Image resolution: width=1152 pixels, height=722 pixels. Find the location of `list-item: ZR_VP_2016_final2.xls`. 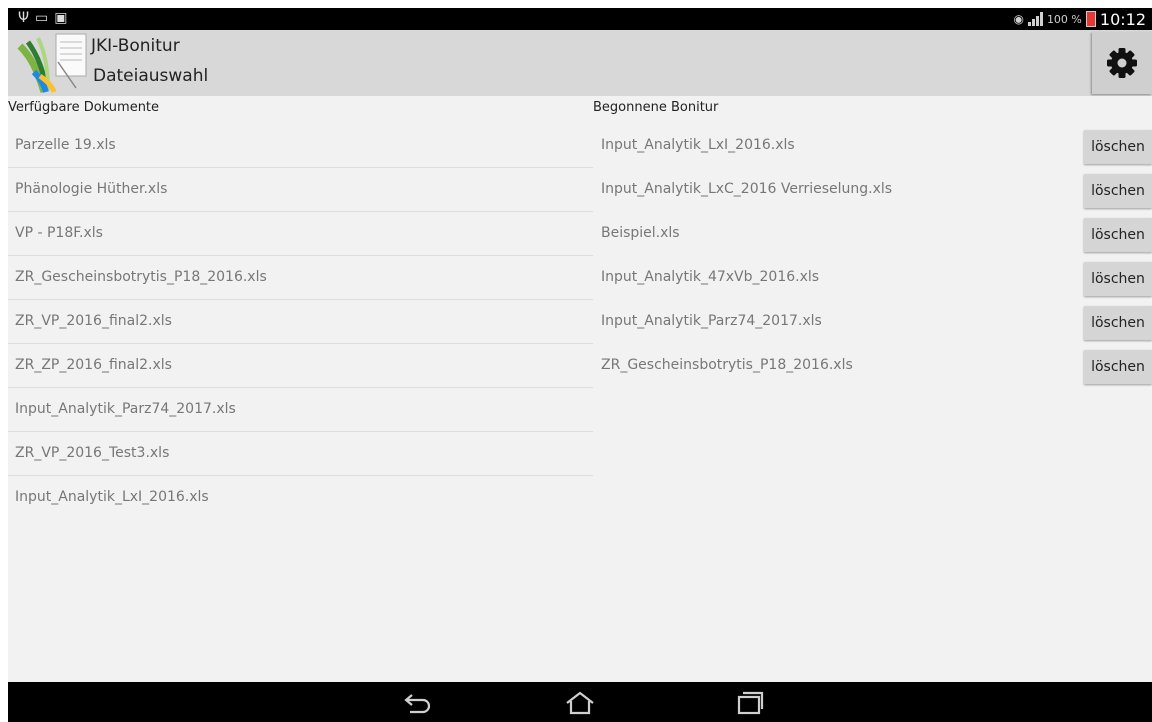

list-item: ZR_VP_2016_final2.xls is located at coordinates (300, 322).